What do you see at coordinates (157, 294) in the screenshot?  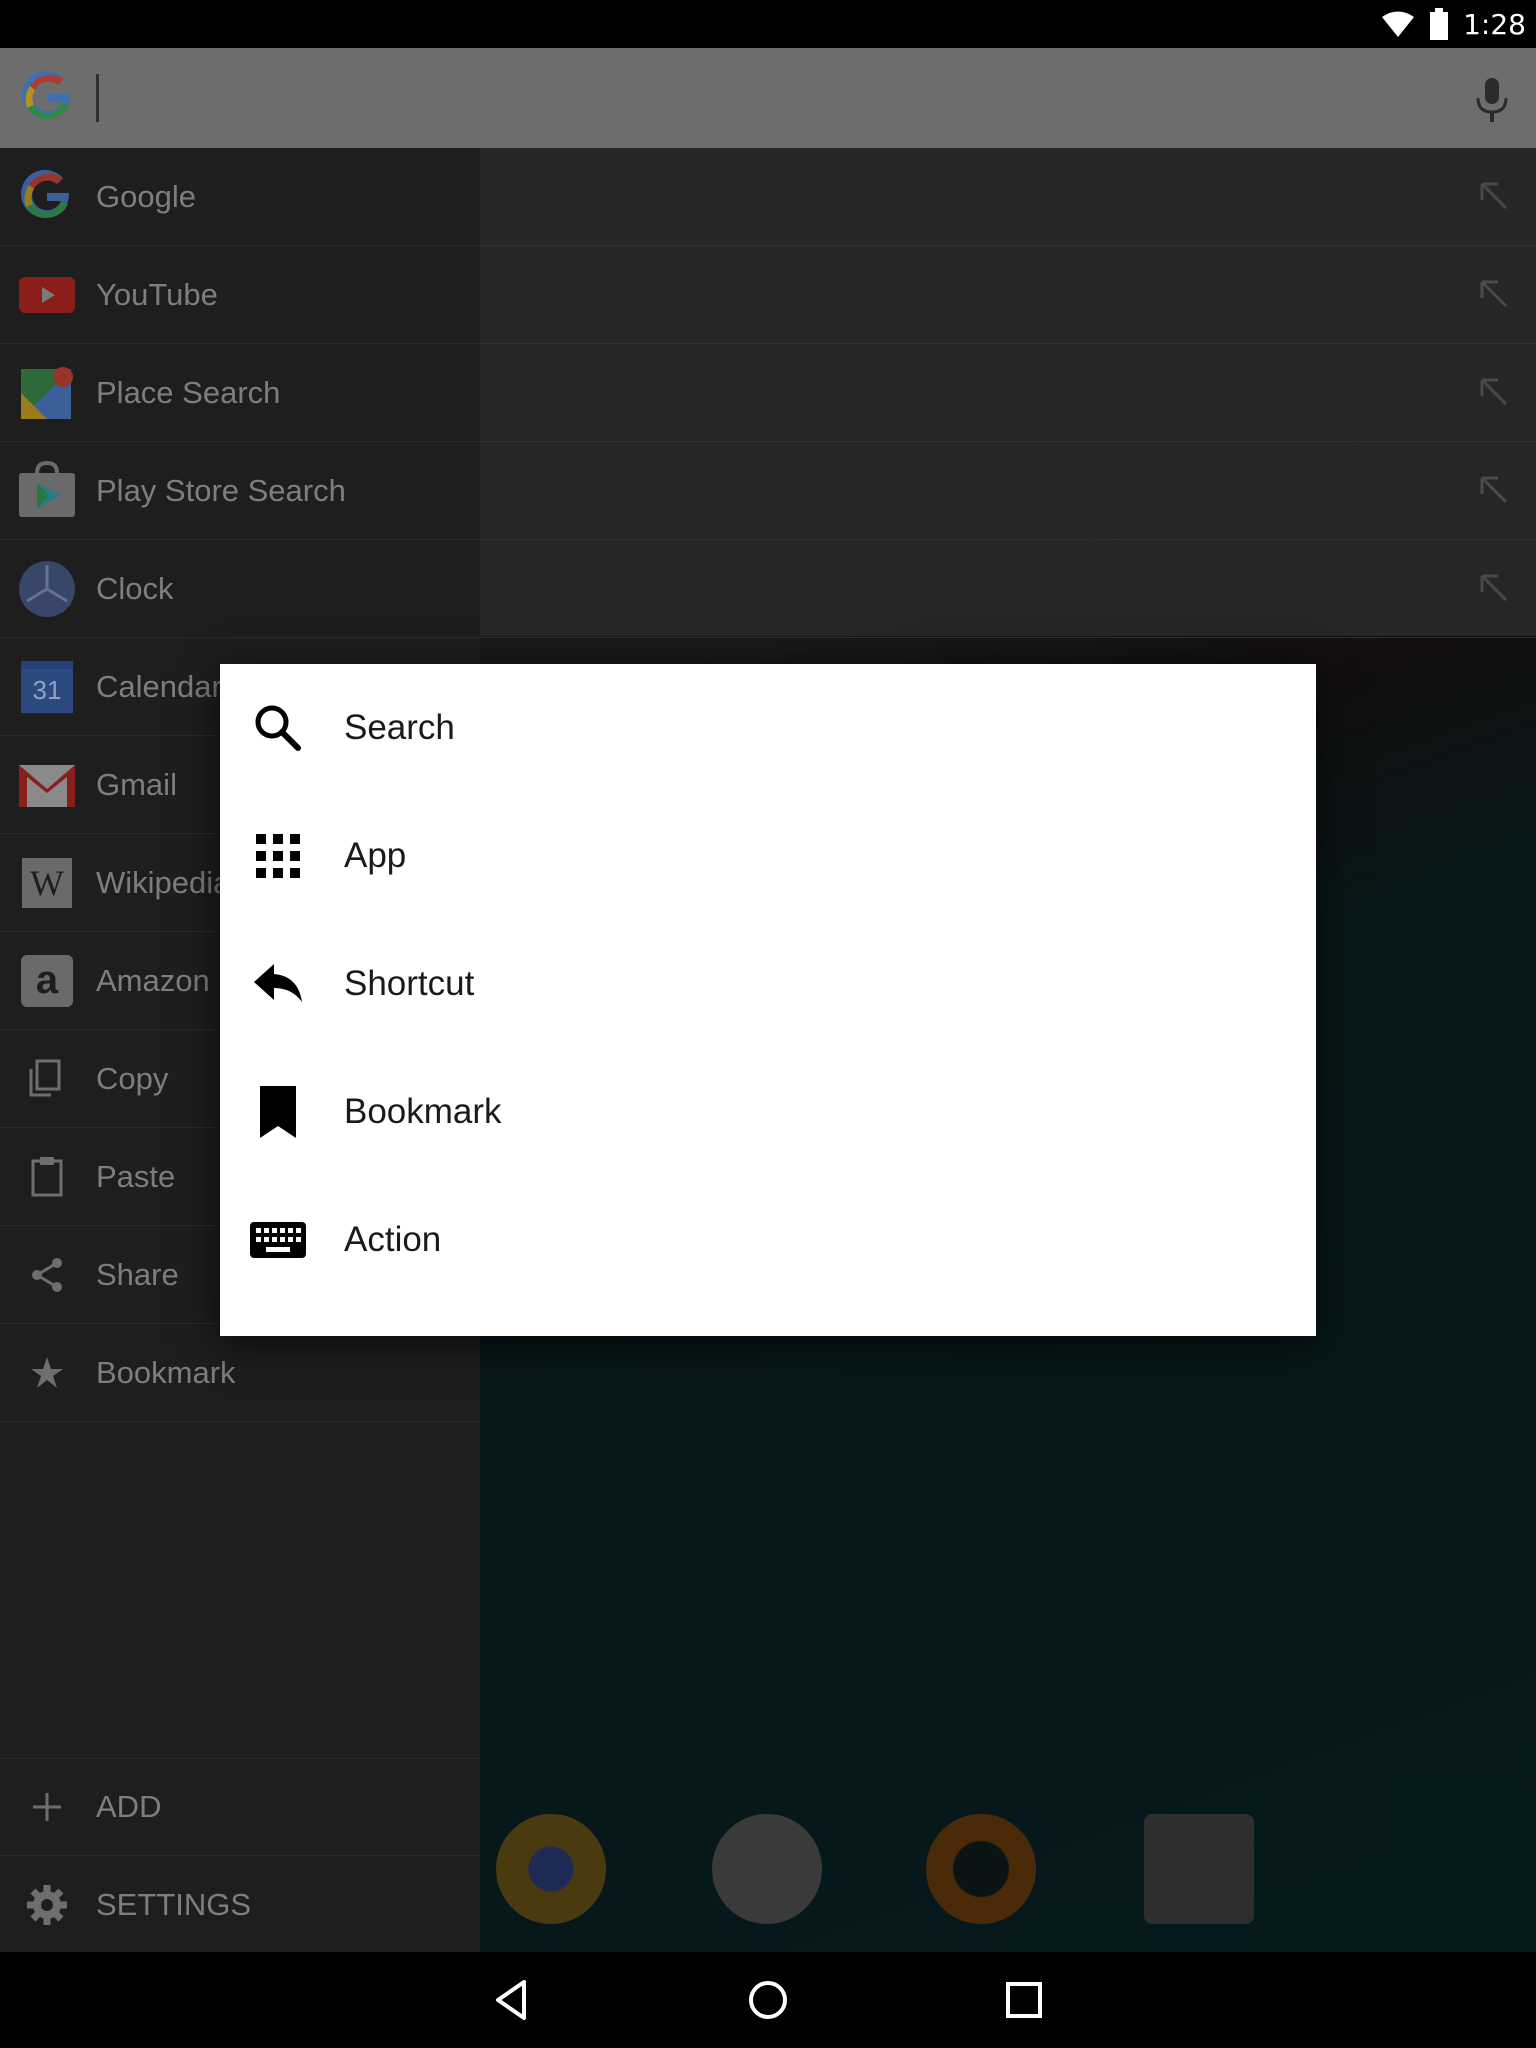 I see `drawer-item-label: YouTube` at bounding box center [157, 294].